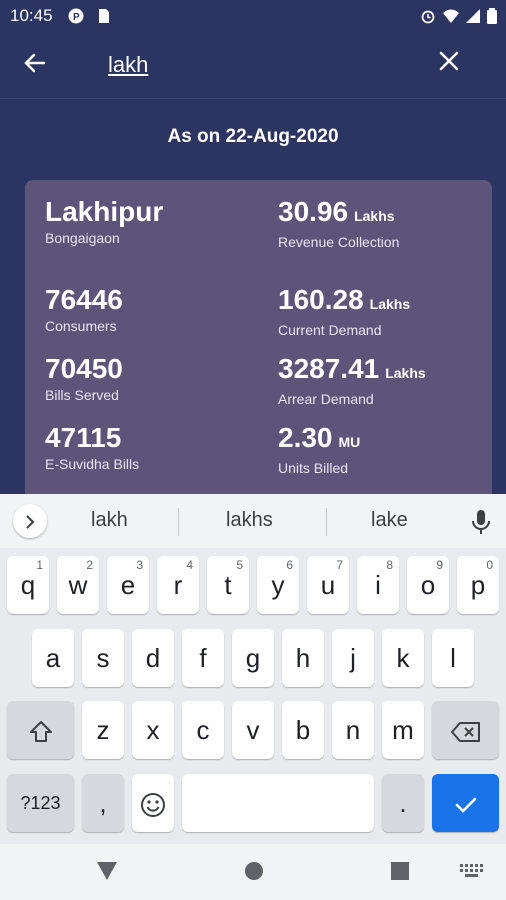 The width and height of the screenshot is (506, 900). I want to click on key-y: y6, so click(278, 585).